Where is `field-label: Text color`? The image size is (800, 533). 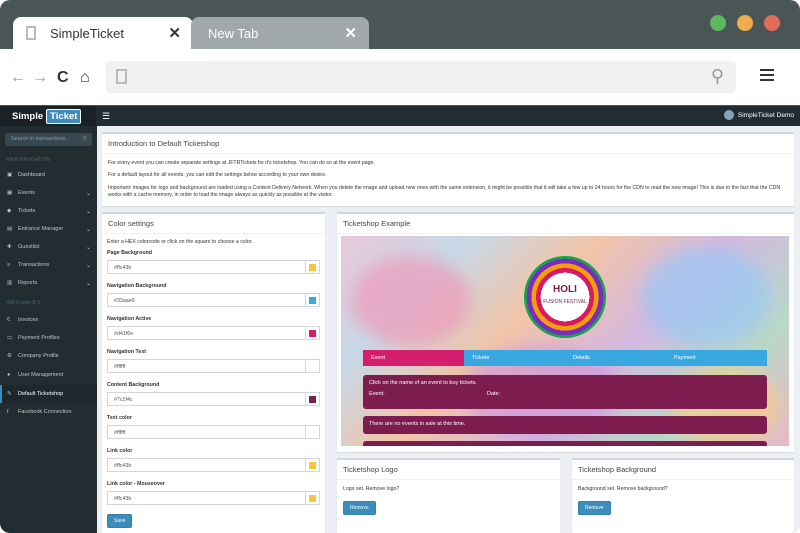 field-label: Text color is located at coordinates (119, 418).